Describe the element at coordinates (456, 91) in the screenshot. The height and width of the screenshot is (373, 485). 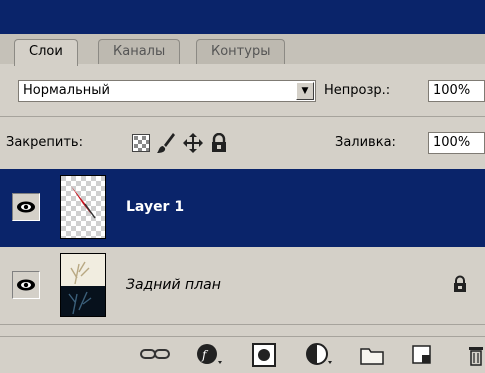
I see `opacity-field: 100%` at that location.